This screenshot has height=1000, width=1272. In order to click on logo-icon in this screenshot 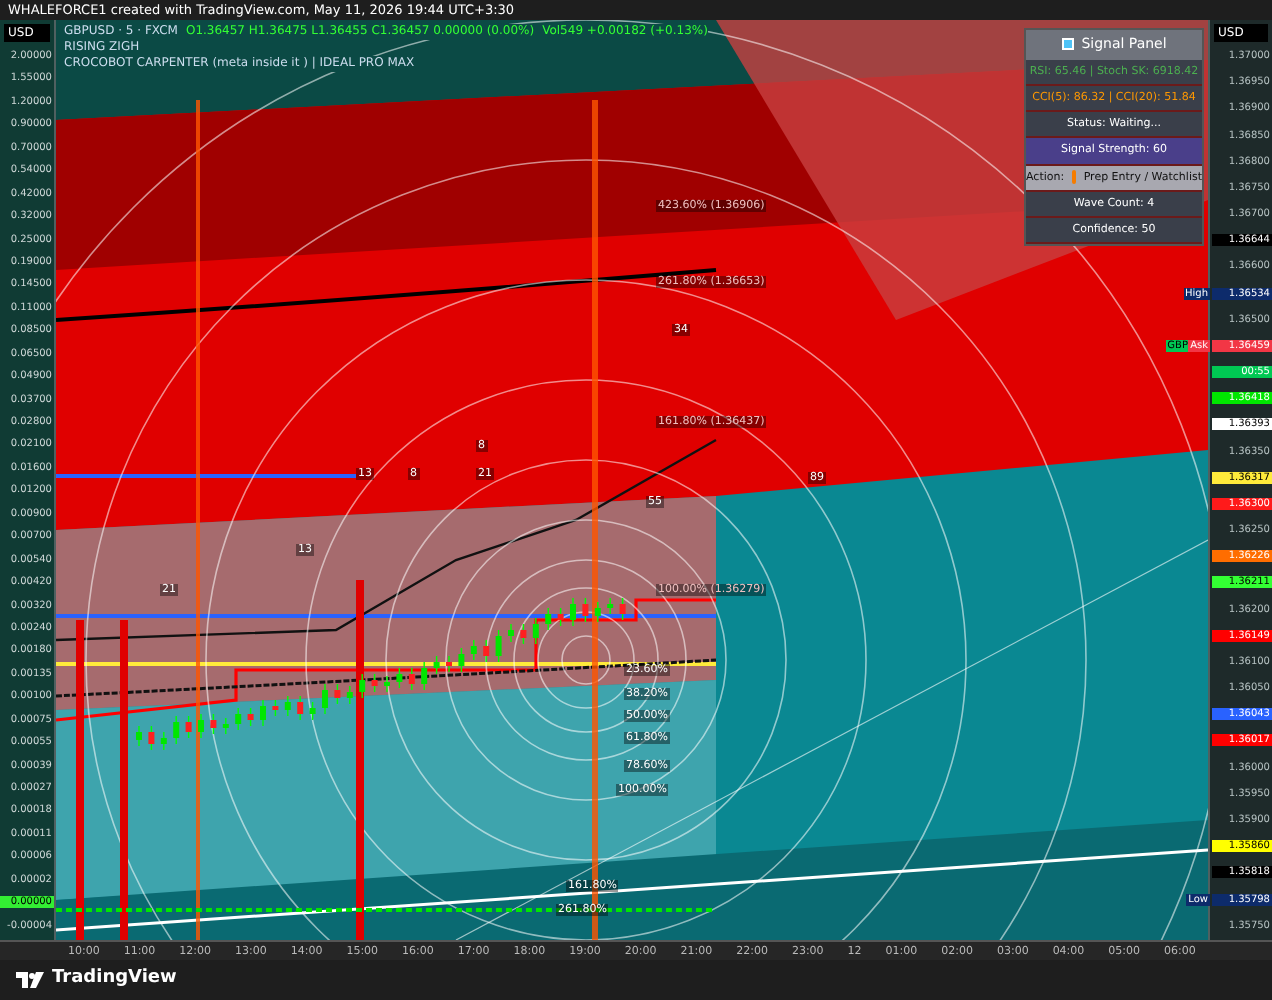, I will do `click(30, 980)`.